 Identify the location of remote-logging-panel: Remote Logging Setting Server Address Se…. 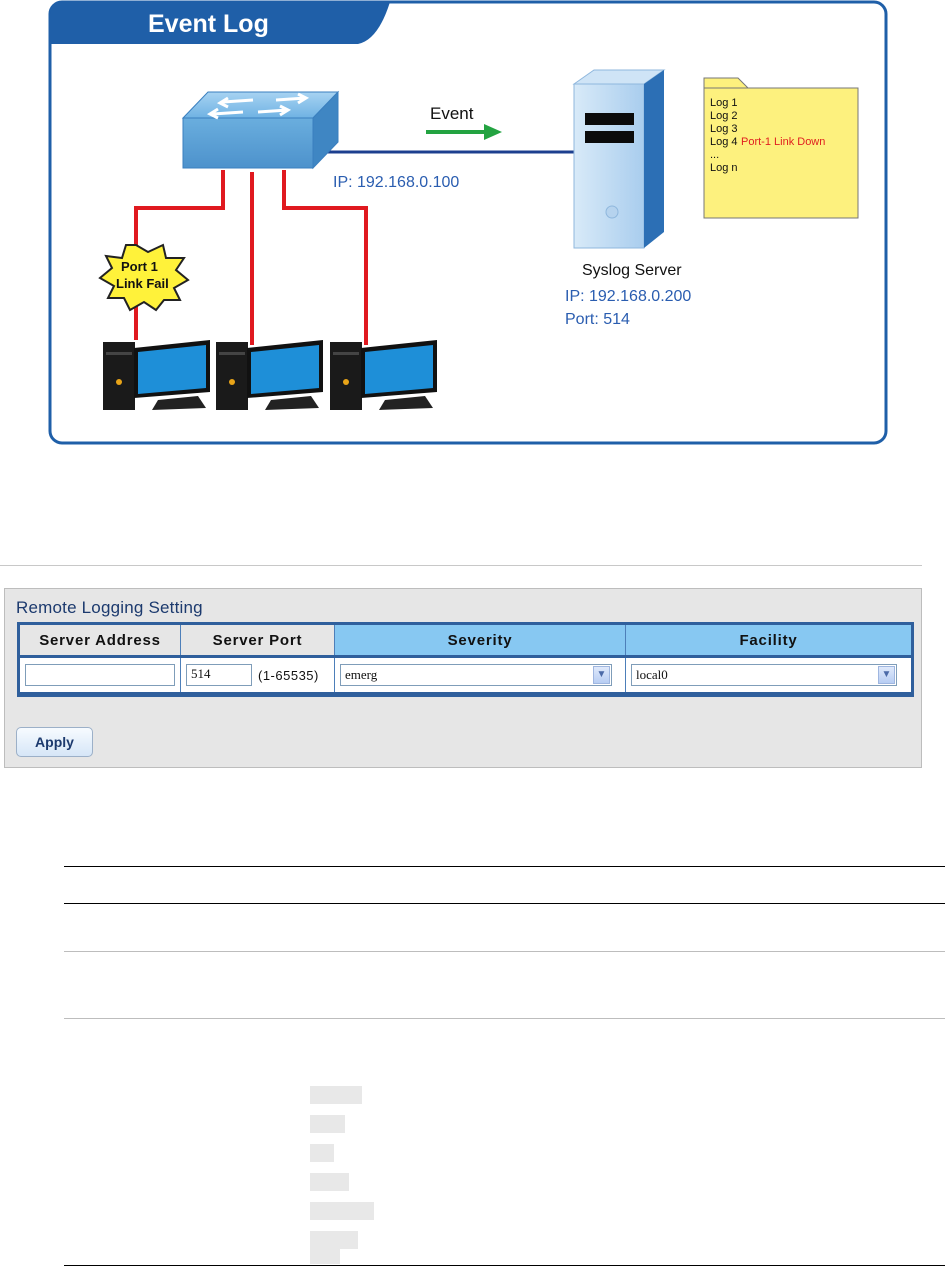
(463, 678).